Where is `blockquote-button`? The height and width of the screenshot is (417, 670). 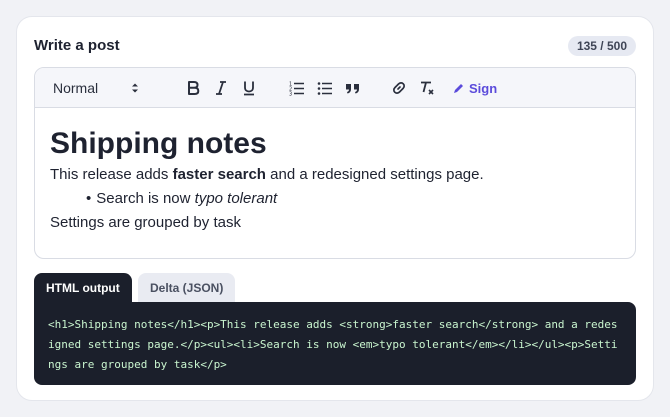
blockquote-button is located at coordinates (353, 88).